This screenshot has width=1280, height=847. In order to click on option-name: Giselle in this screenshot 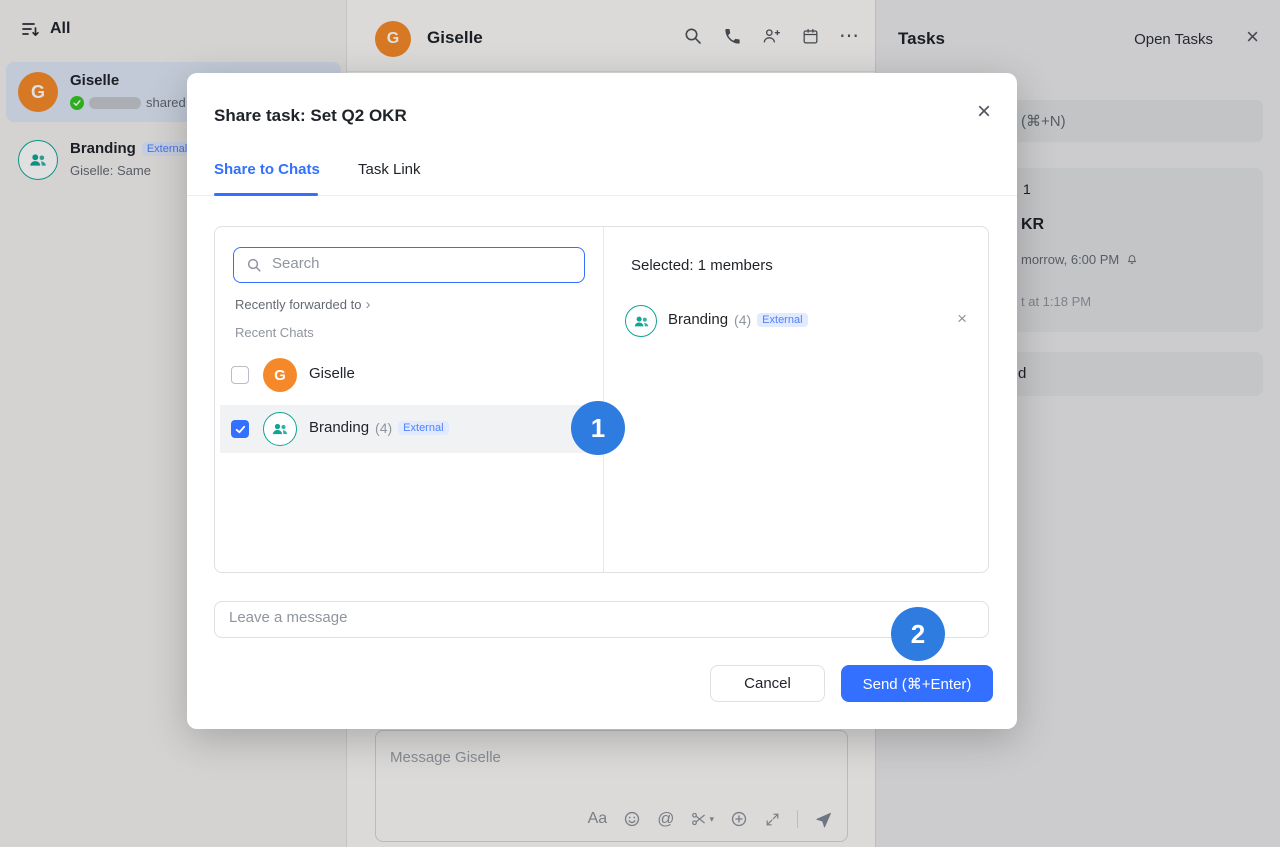, I will do `click(332, 373)`.